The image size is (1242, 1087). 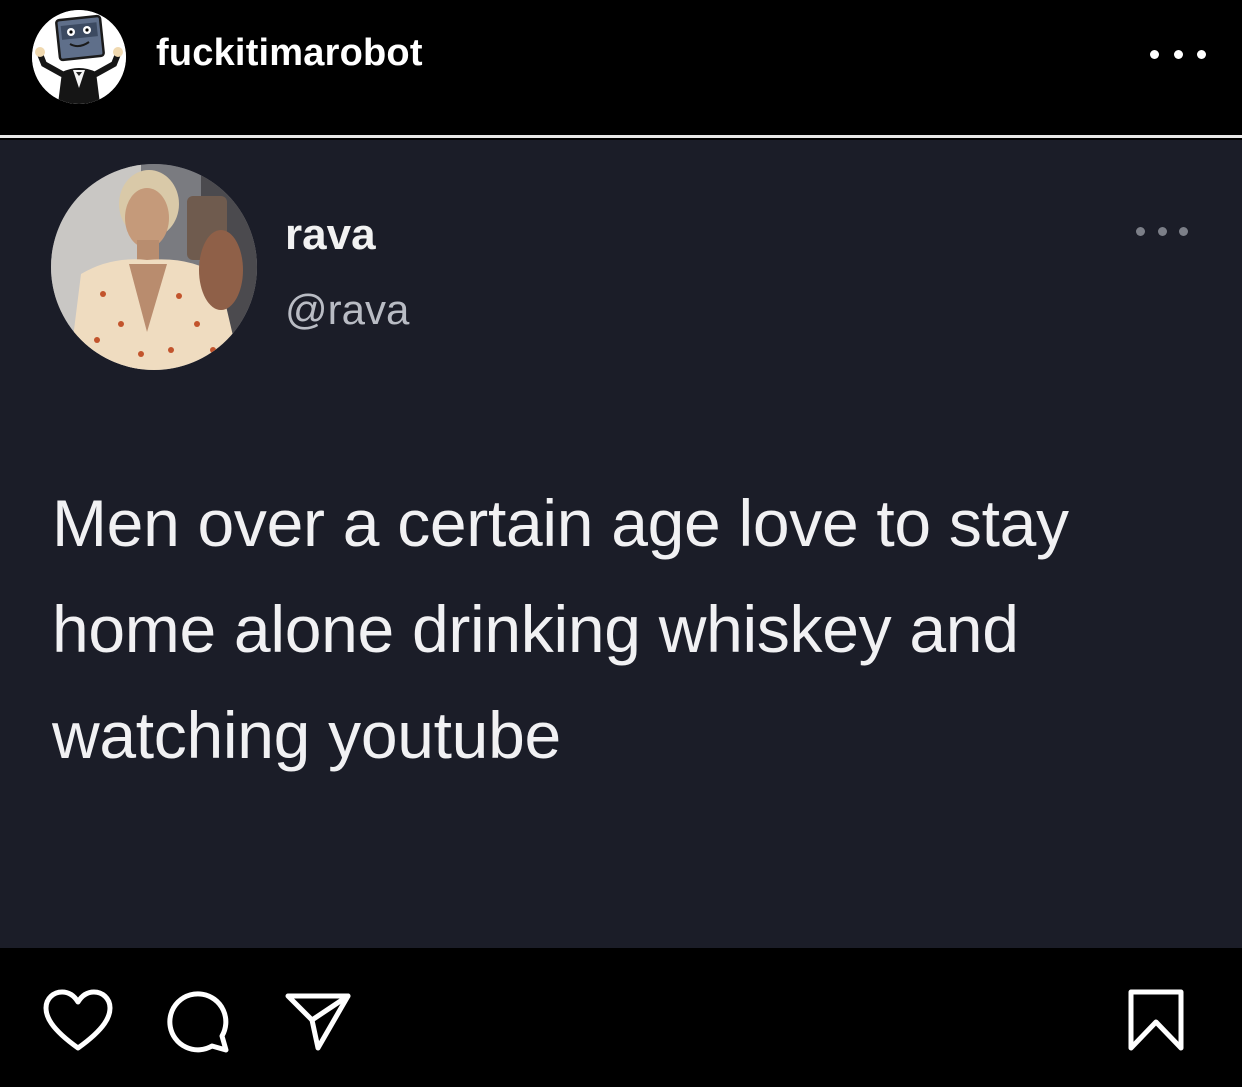 I want to click on tweet-author-avatar, so click(x=154, y=267).